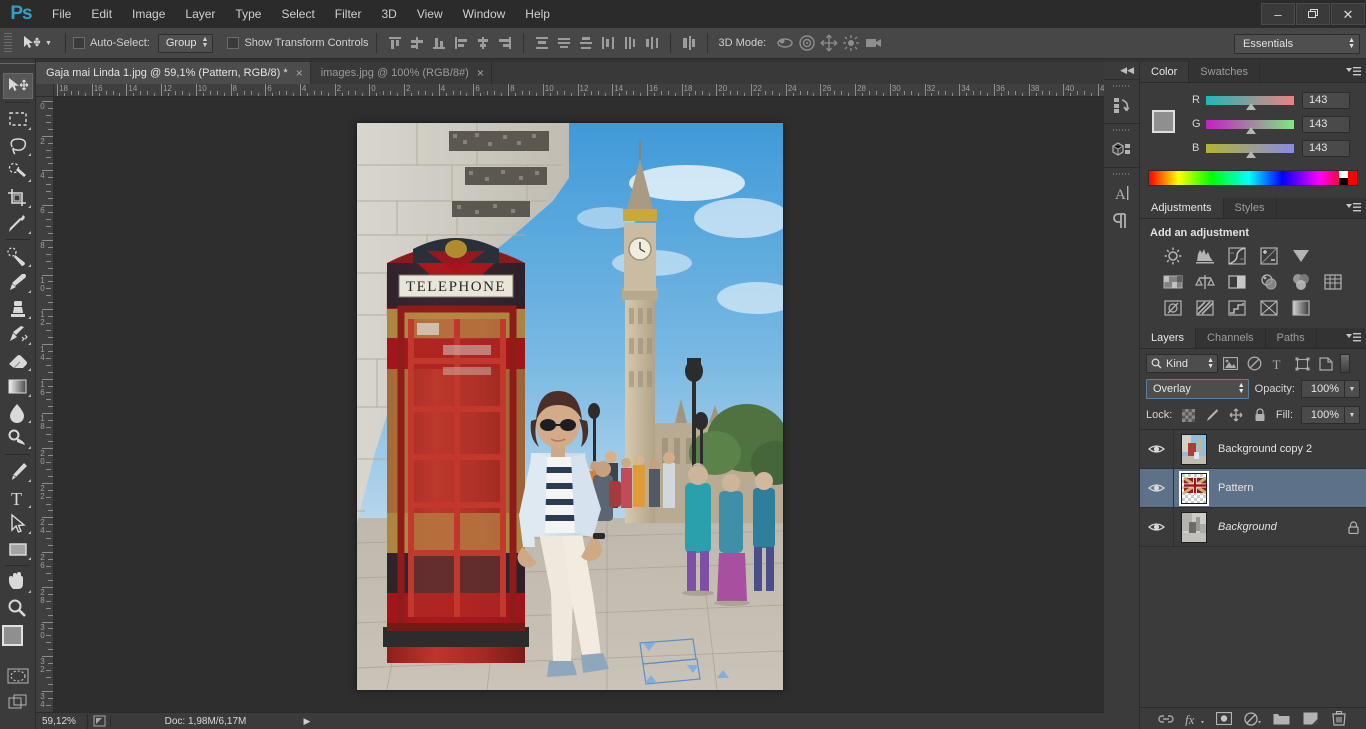  Describe the element at coordinates (101, 14) in the screenshot. I see `menu-edit: Edit` at that location.